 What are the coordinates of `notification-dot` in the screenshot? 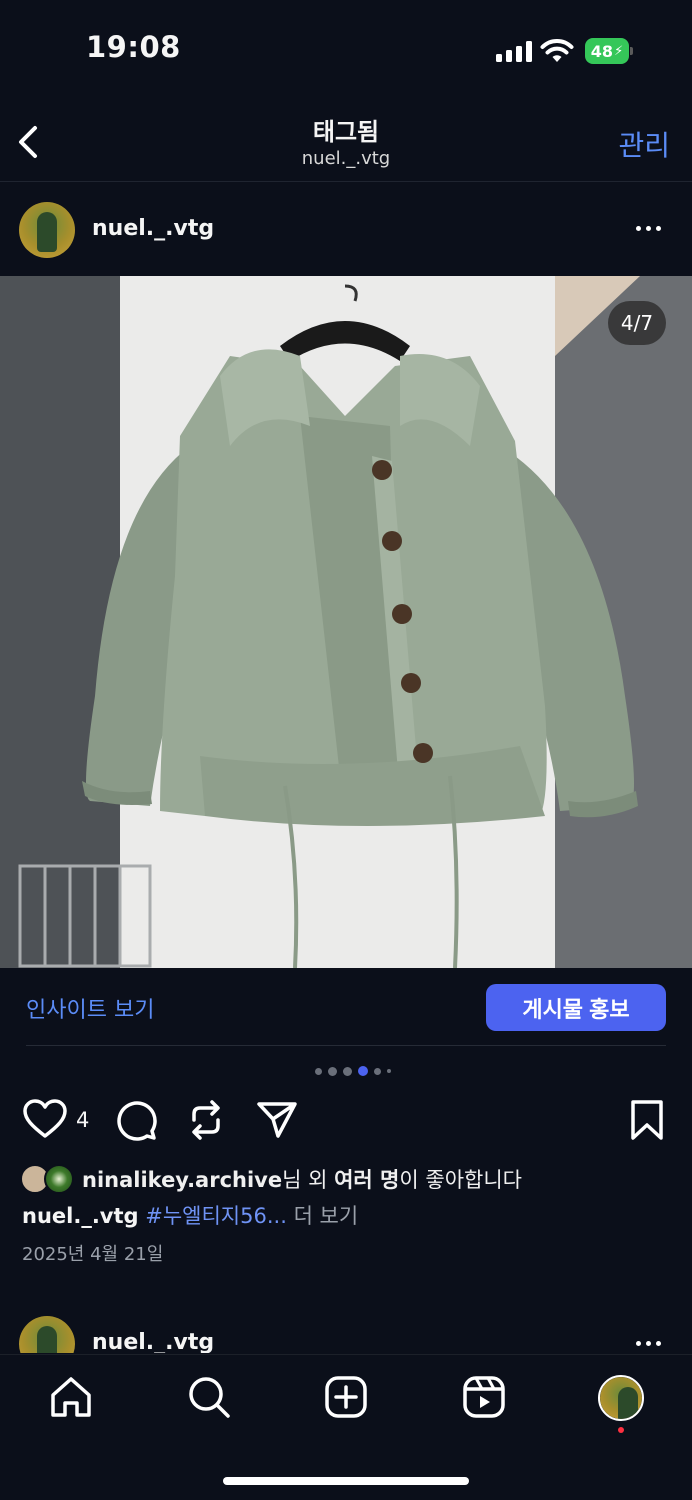 It's located at (621, 1430).